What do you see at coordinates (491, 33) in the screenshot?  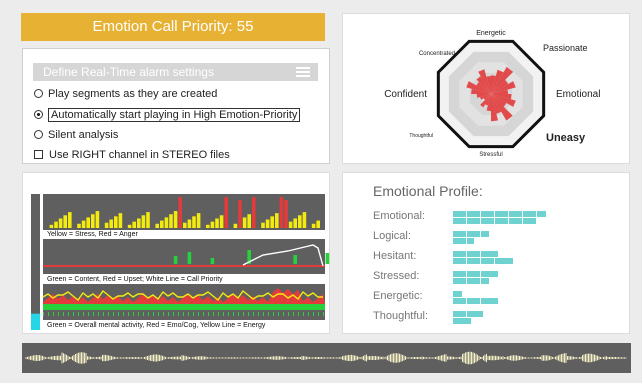 I see `radar-label: Energetic` at bounding box center [491, 33].